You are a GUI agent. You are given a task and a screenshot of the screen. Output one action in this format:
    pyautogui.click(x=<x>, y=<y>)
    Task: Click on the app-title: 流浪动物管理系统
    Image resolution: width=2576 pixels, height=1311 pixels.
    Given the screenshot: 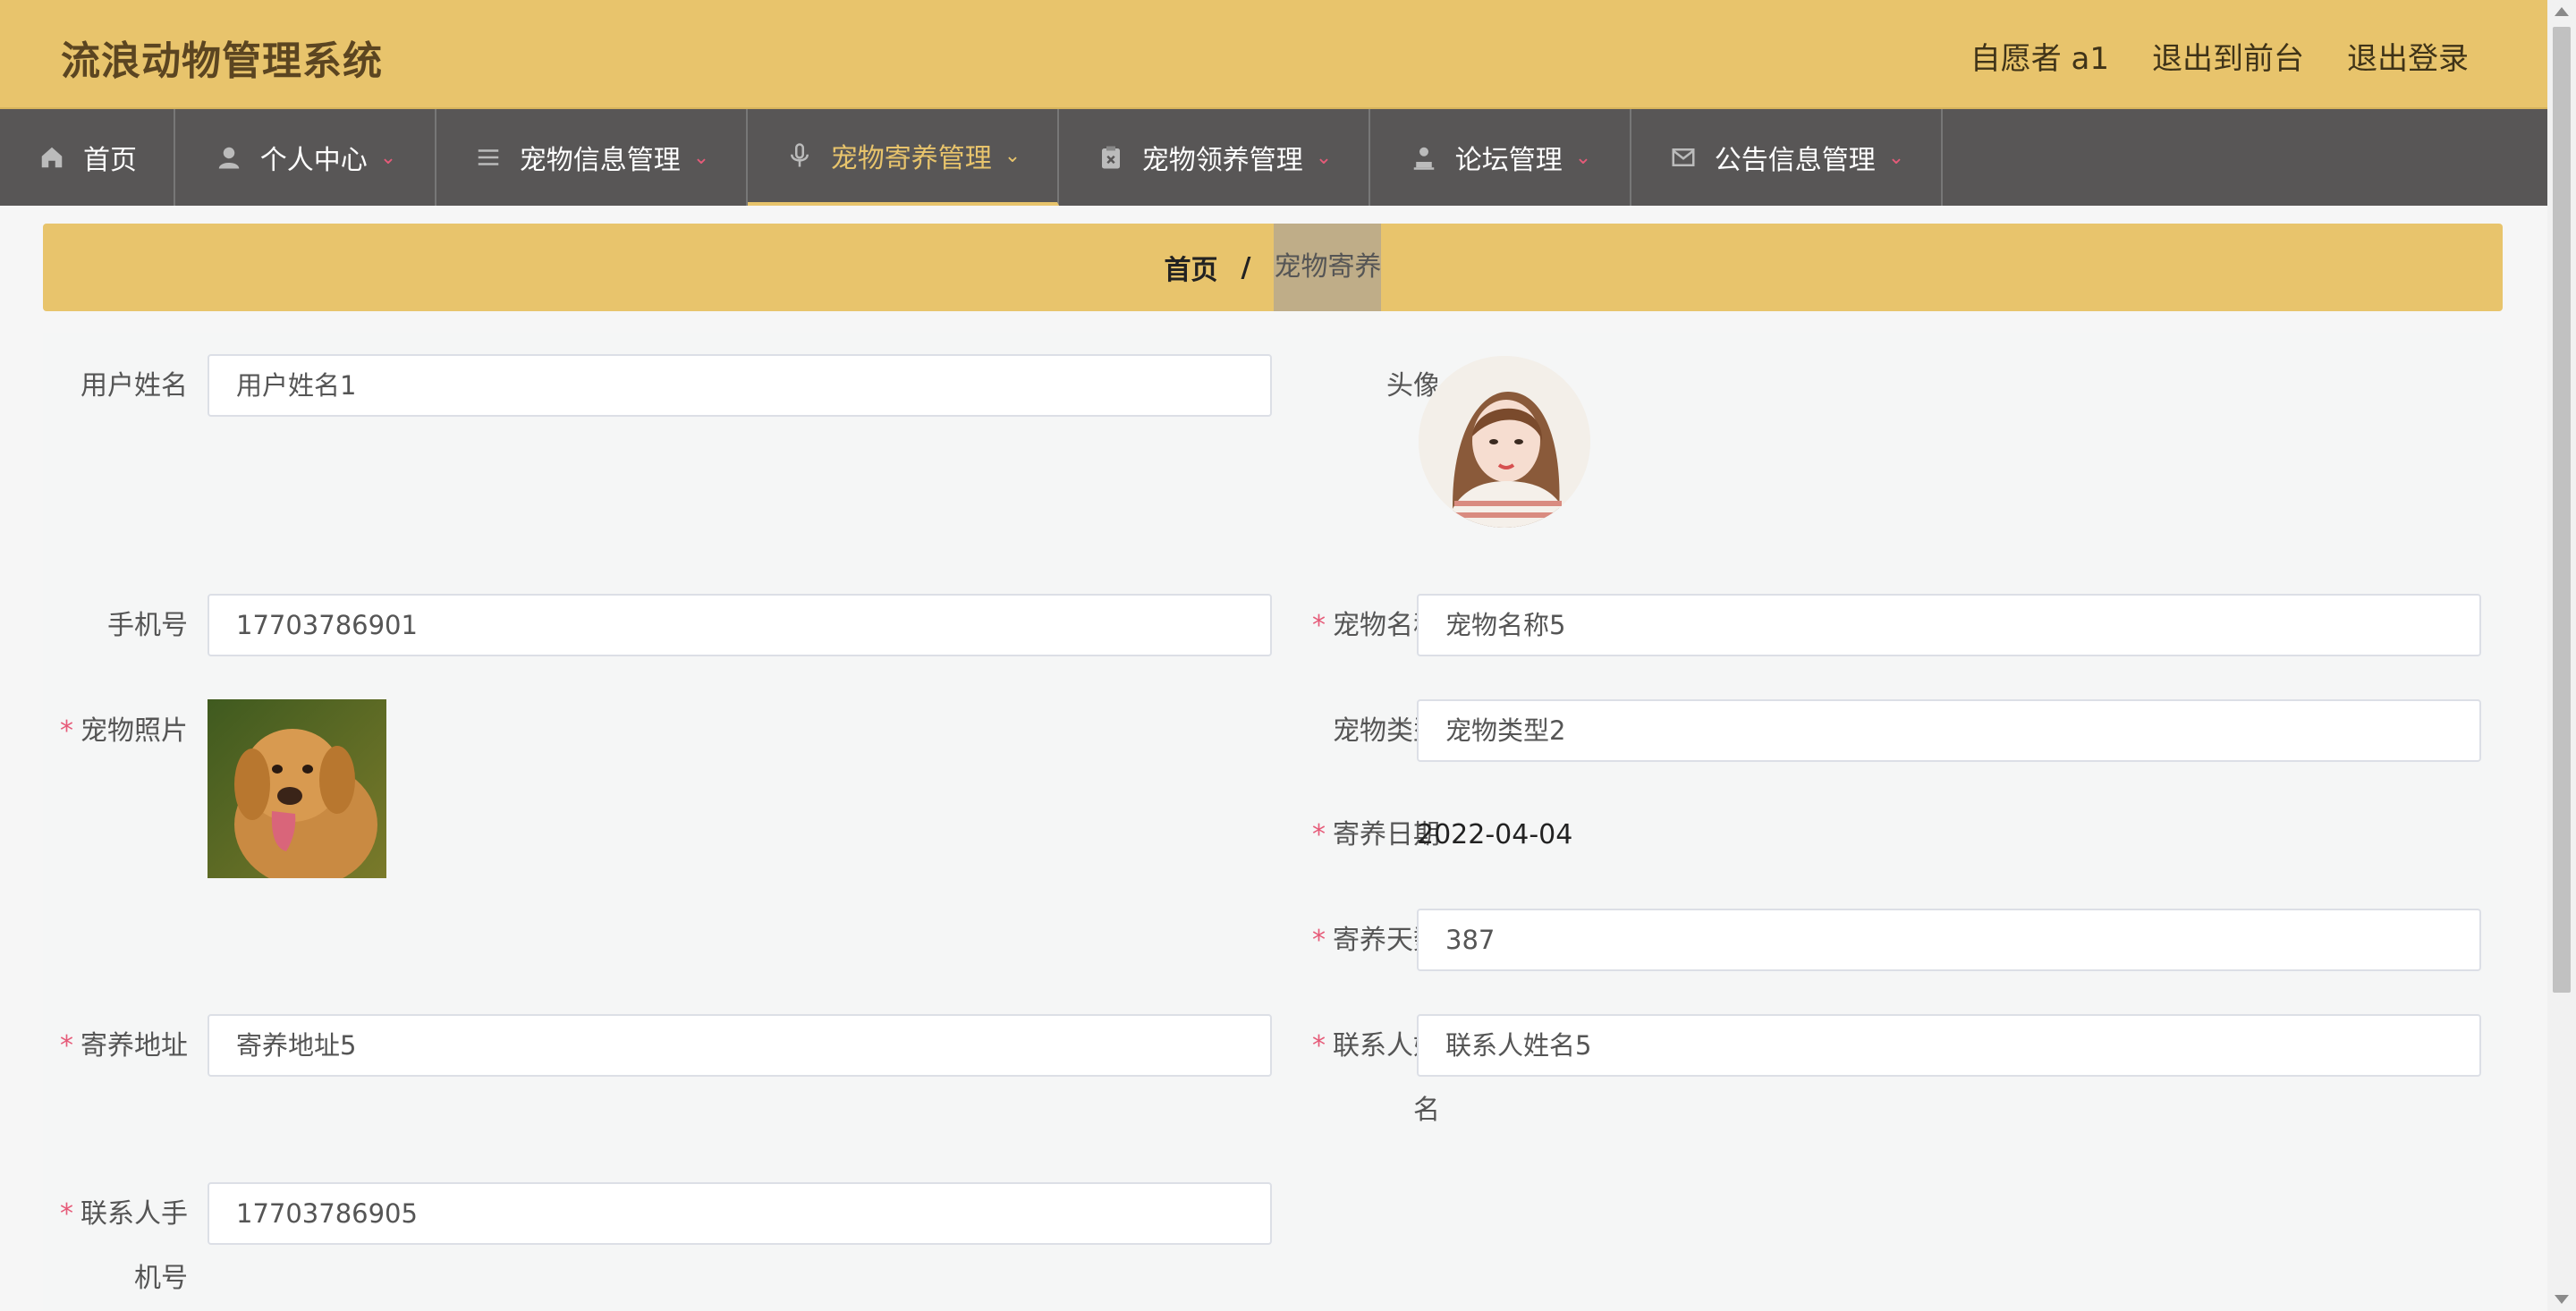 What is the action you would take?
    pyautogui.click(x=222, y=61)
    